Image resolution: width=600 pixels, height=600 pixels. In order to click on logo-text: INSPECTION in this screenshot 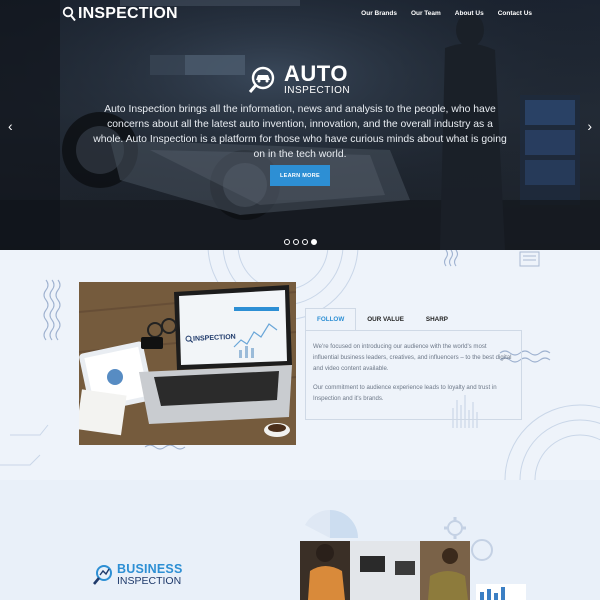, I will do `click(128, 13)`.